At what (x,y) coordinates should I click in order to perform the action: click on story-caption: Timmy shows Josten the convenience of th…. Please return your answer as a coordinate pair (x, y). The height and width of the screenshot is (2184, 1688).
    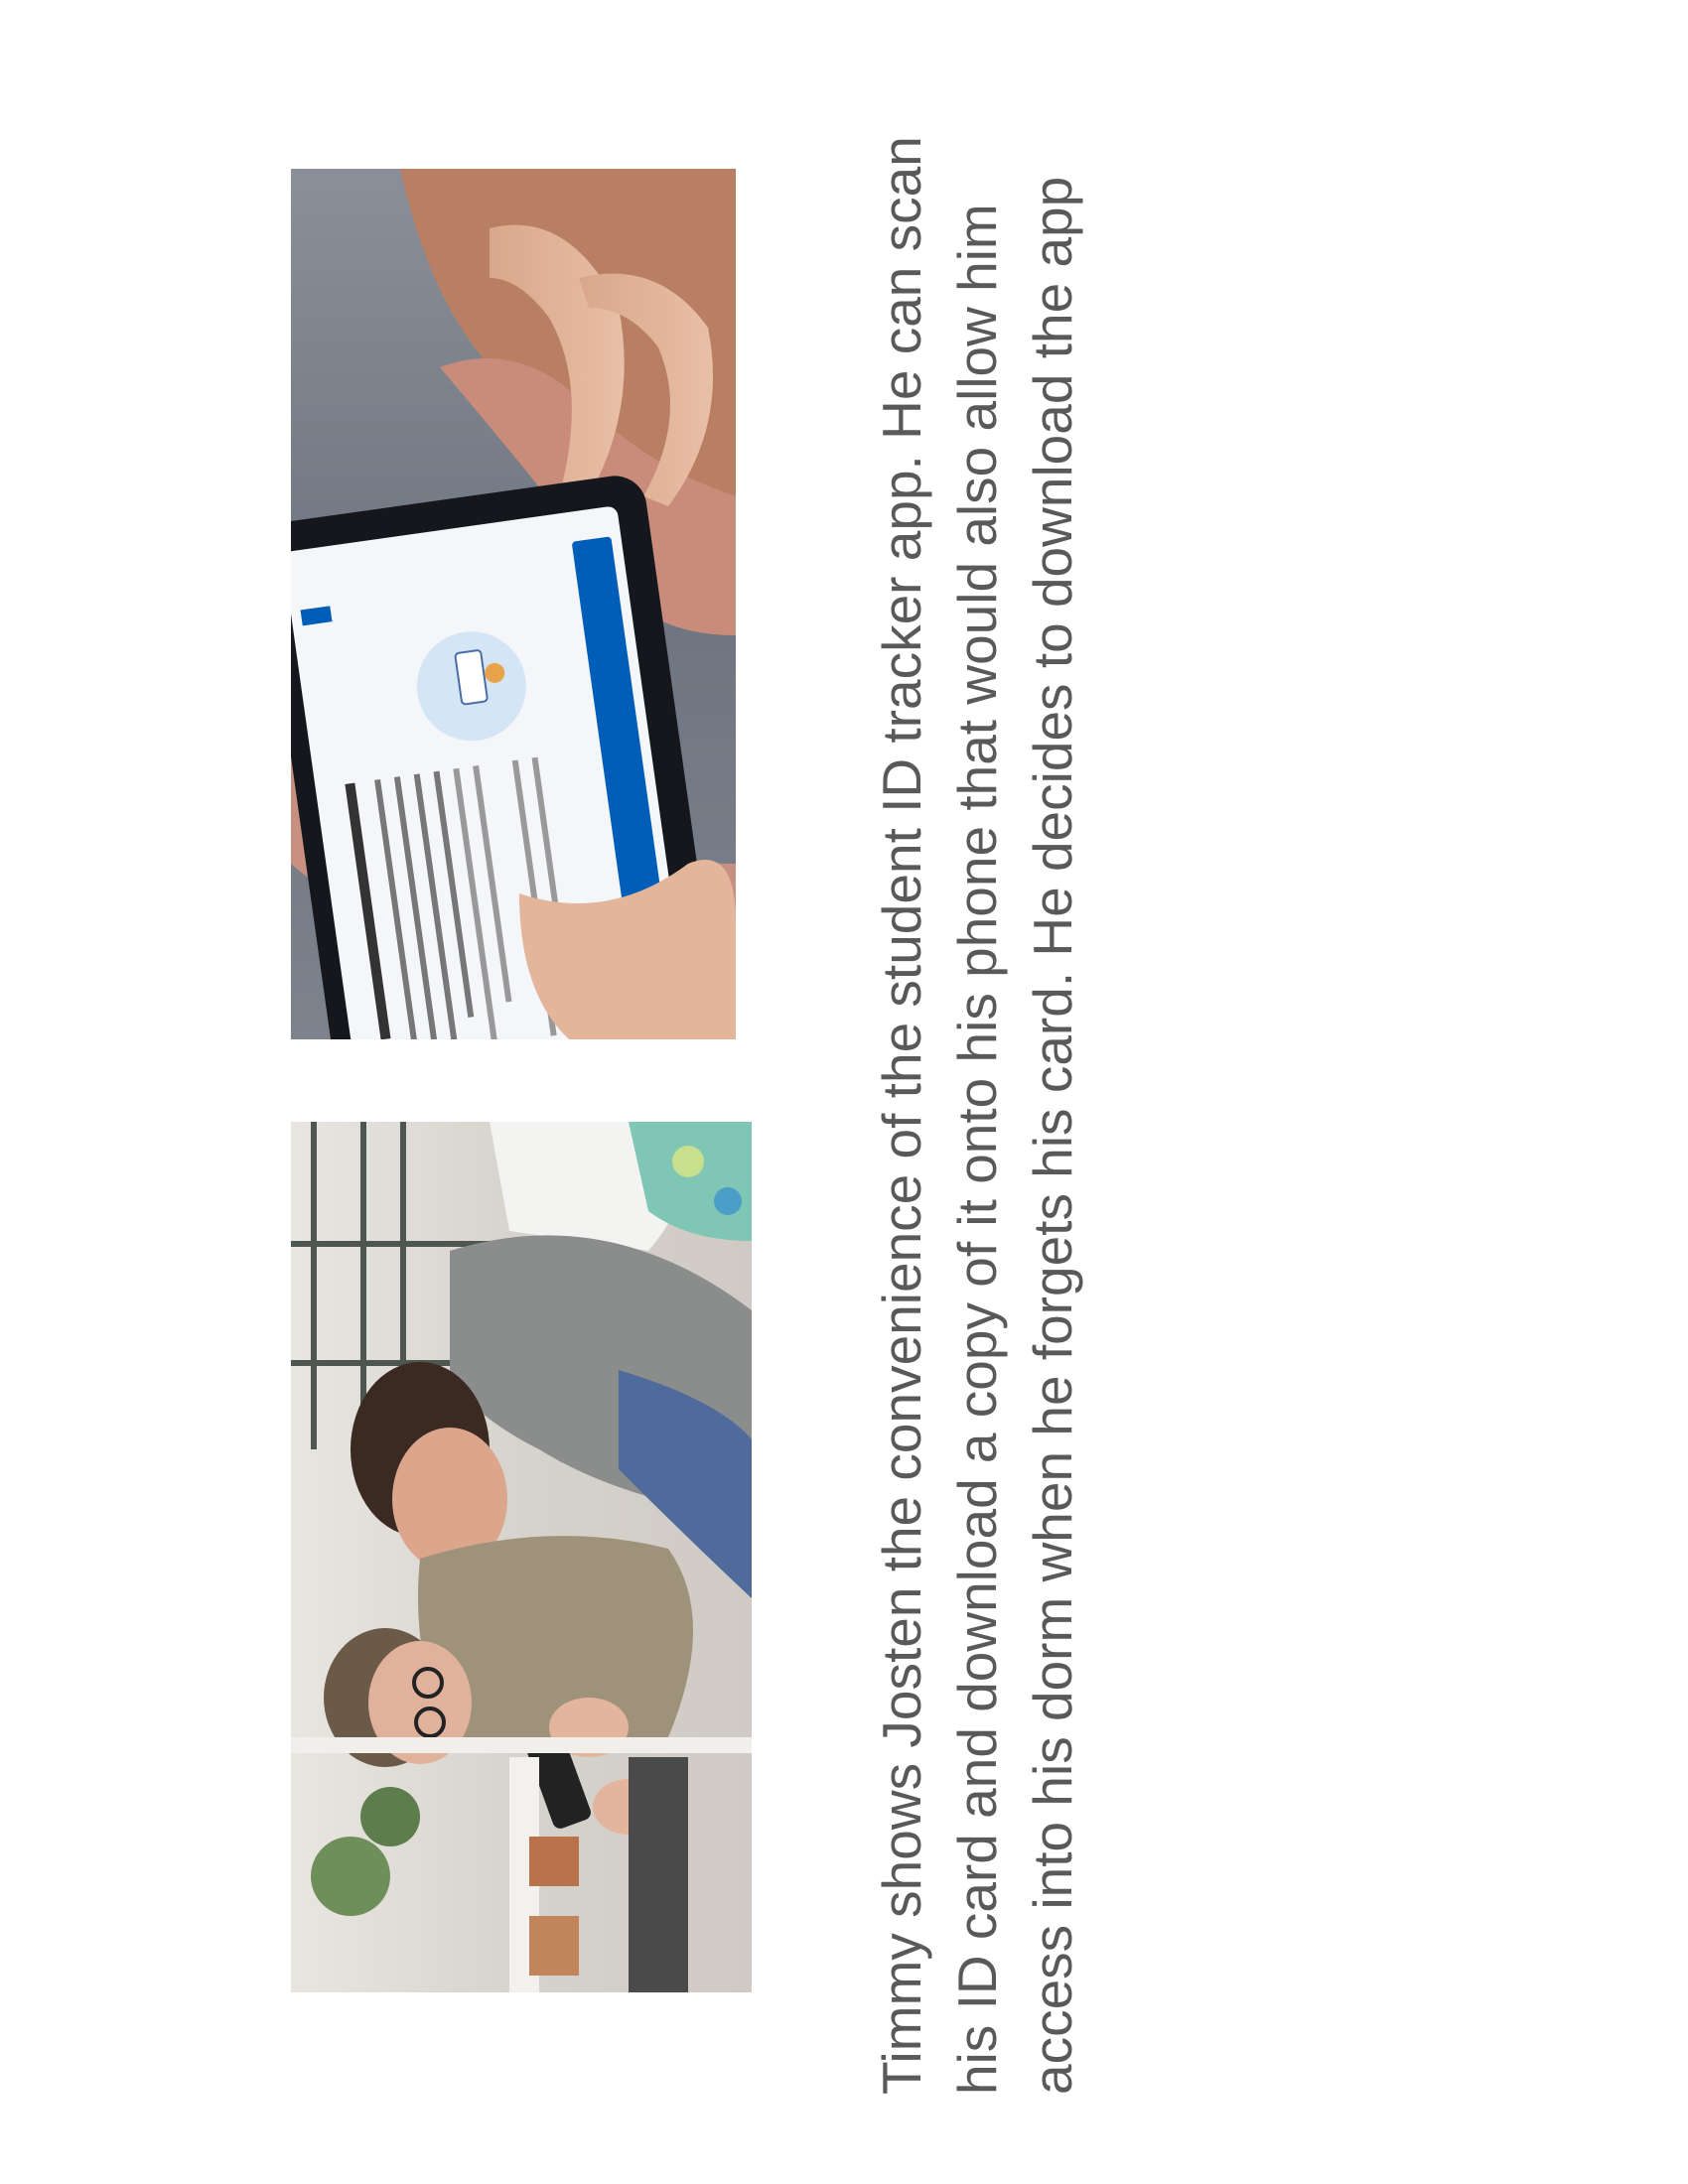
    Looking at the image, I should click on (973, 1112).